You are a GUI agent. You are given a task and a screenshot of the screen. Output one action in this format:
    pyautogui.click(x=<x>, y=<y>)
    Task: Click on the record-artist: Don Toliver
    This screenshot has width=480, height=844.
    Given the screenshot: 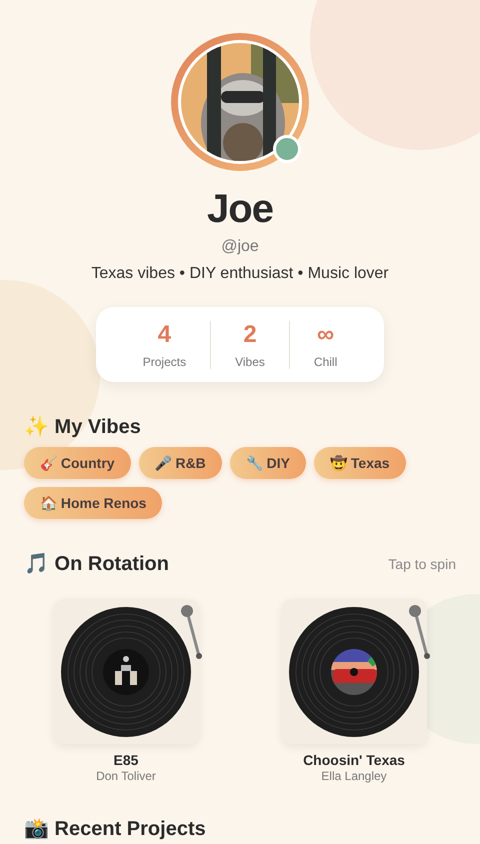 What is the action you would take?
    pyautogui.click(x=126, y=776)
    